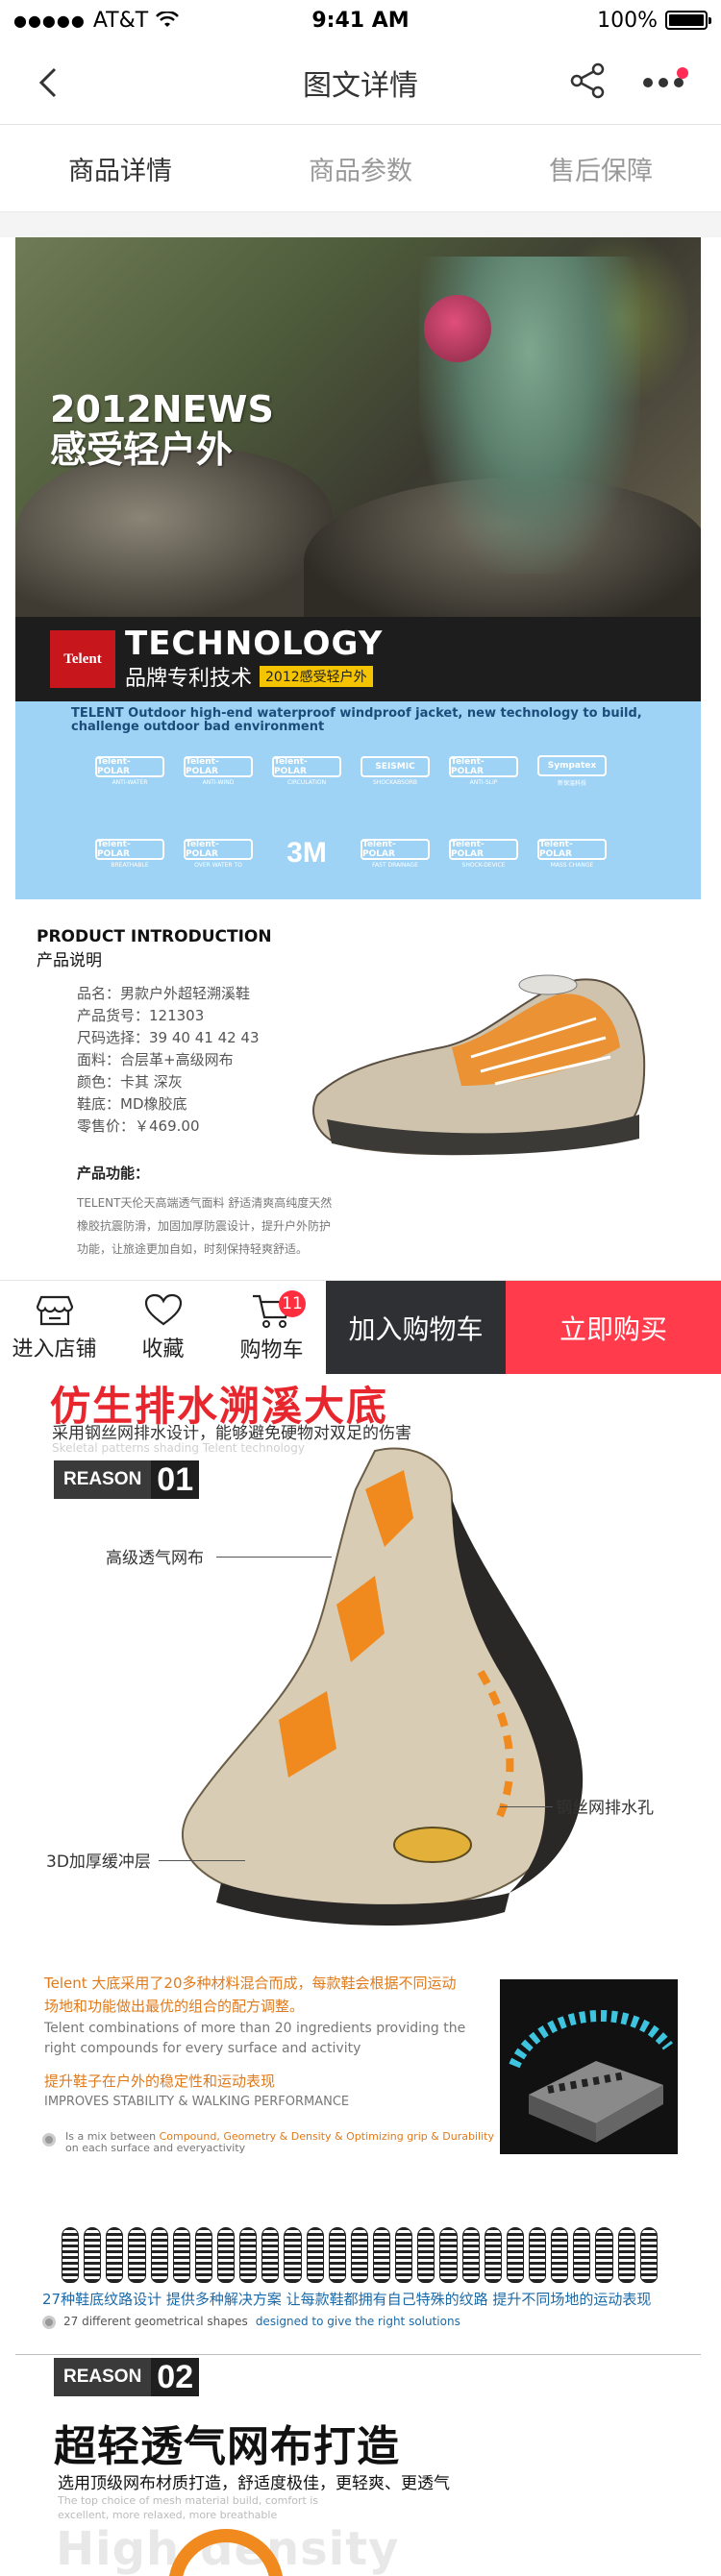 Image resolution: width=721 pixels, height=2576 pixels. I want to click on cart-button: 购物车 11, so click(271, 1327).